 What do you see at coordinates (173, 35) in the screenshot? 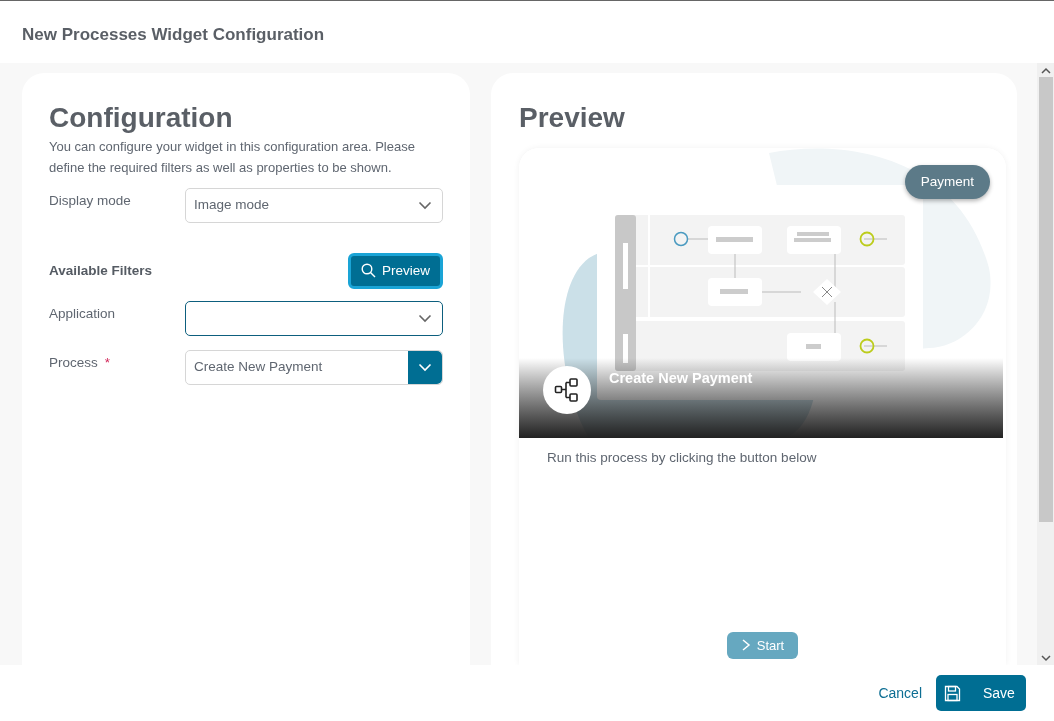
I see `dialog-title: New Processes Widget Configuration` at bounding box center [173, 35].